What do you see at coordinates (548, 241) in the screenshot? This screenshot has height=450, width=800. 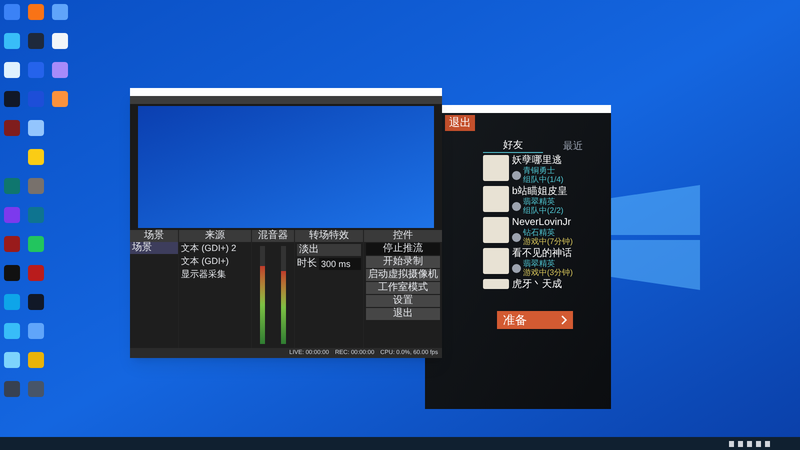 I see `status-text: 游戏中(7分钟)` at bounding box center [548, 241].